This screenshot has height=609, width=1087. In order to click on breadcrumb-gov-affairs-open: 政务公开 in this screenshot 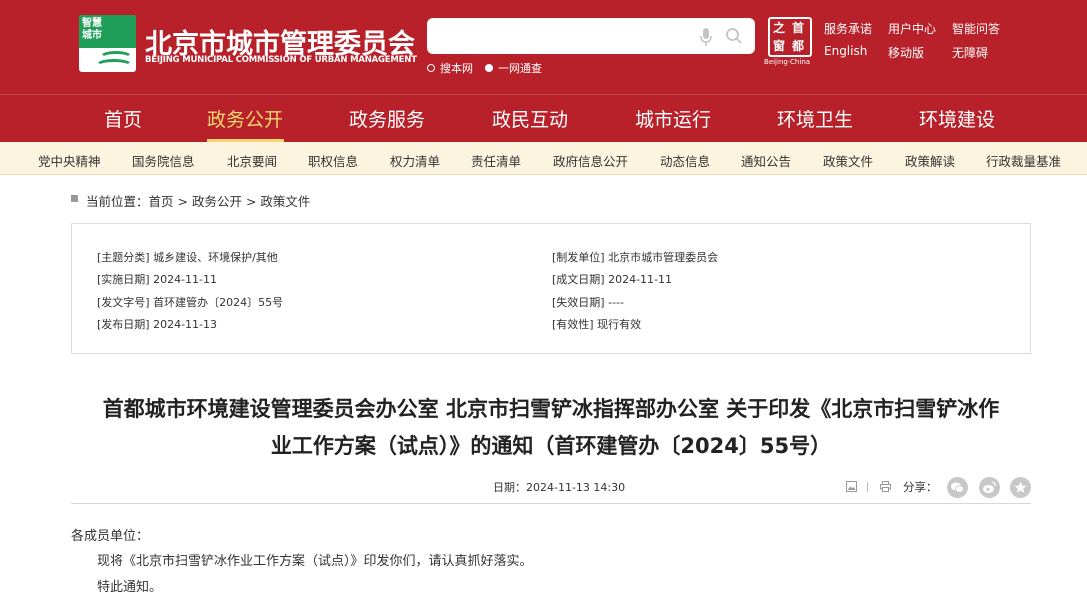, I will do `click(217, 201)`.